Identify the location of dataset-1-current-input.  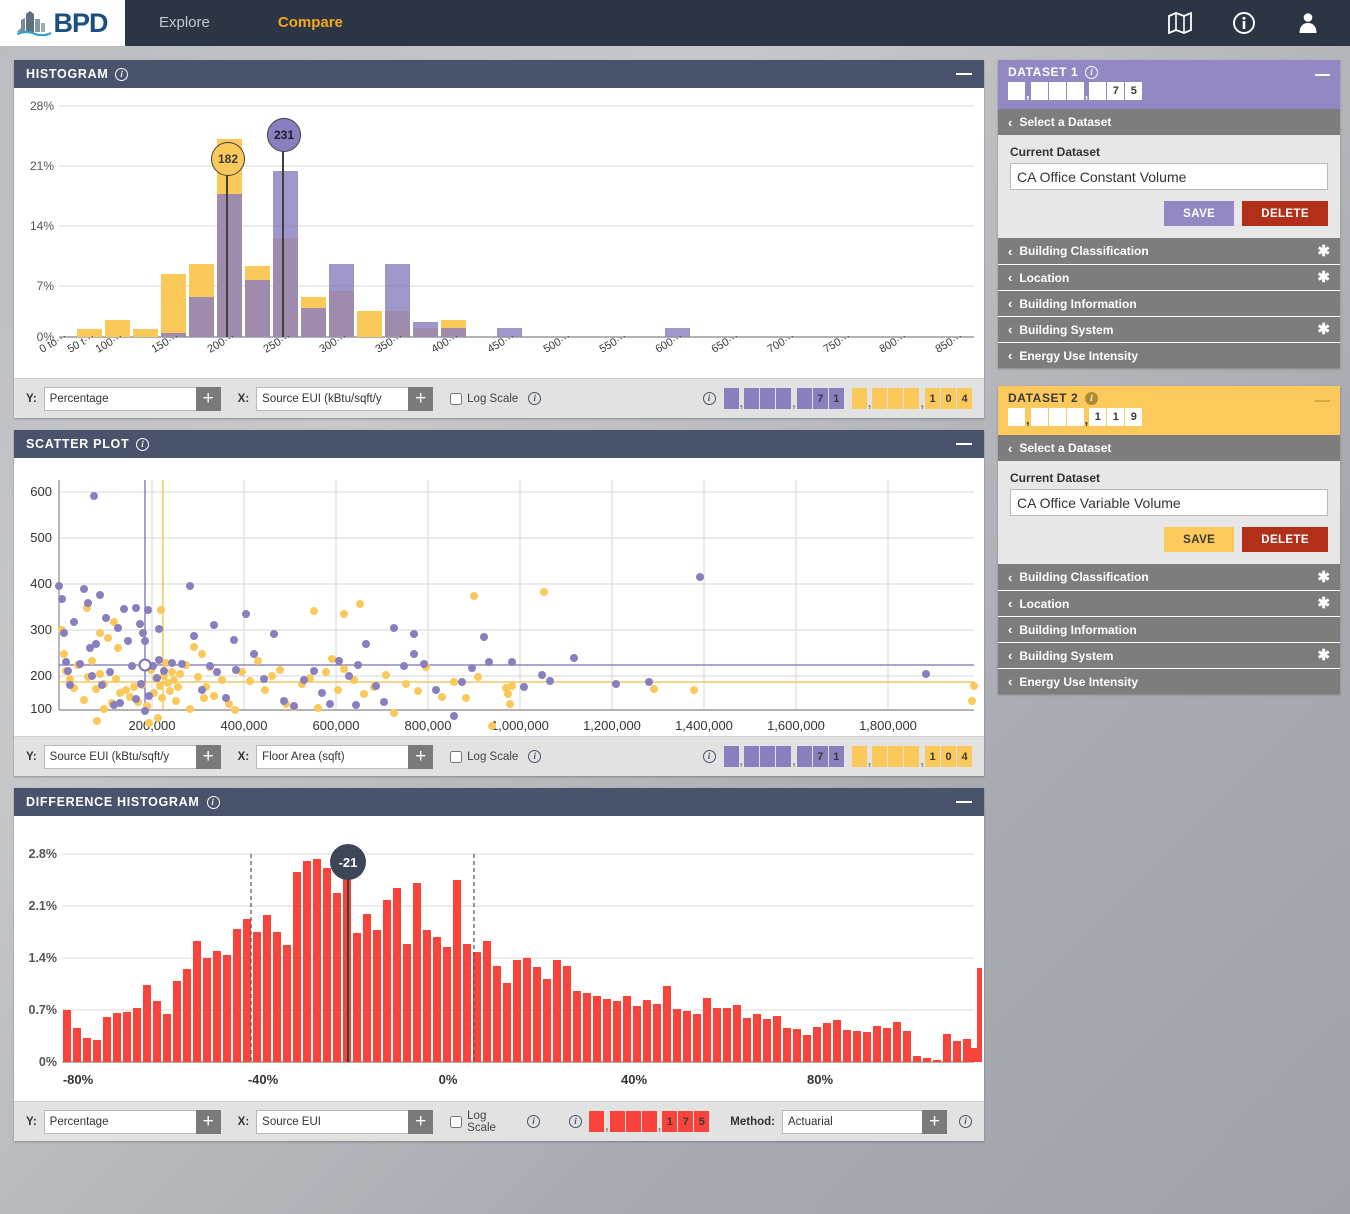
(1169, 176).